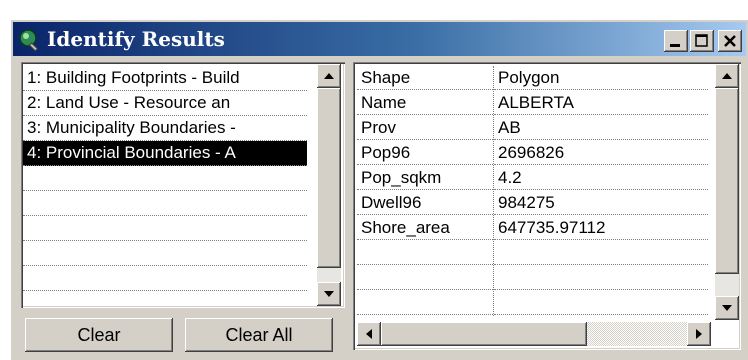 This screenshot has width=748, height=360. I want to click on field-name: Pop96, so click(425, 153).